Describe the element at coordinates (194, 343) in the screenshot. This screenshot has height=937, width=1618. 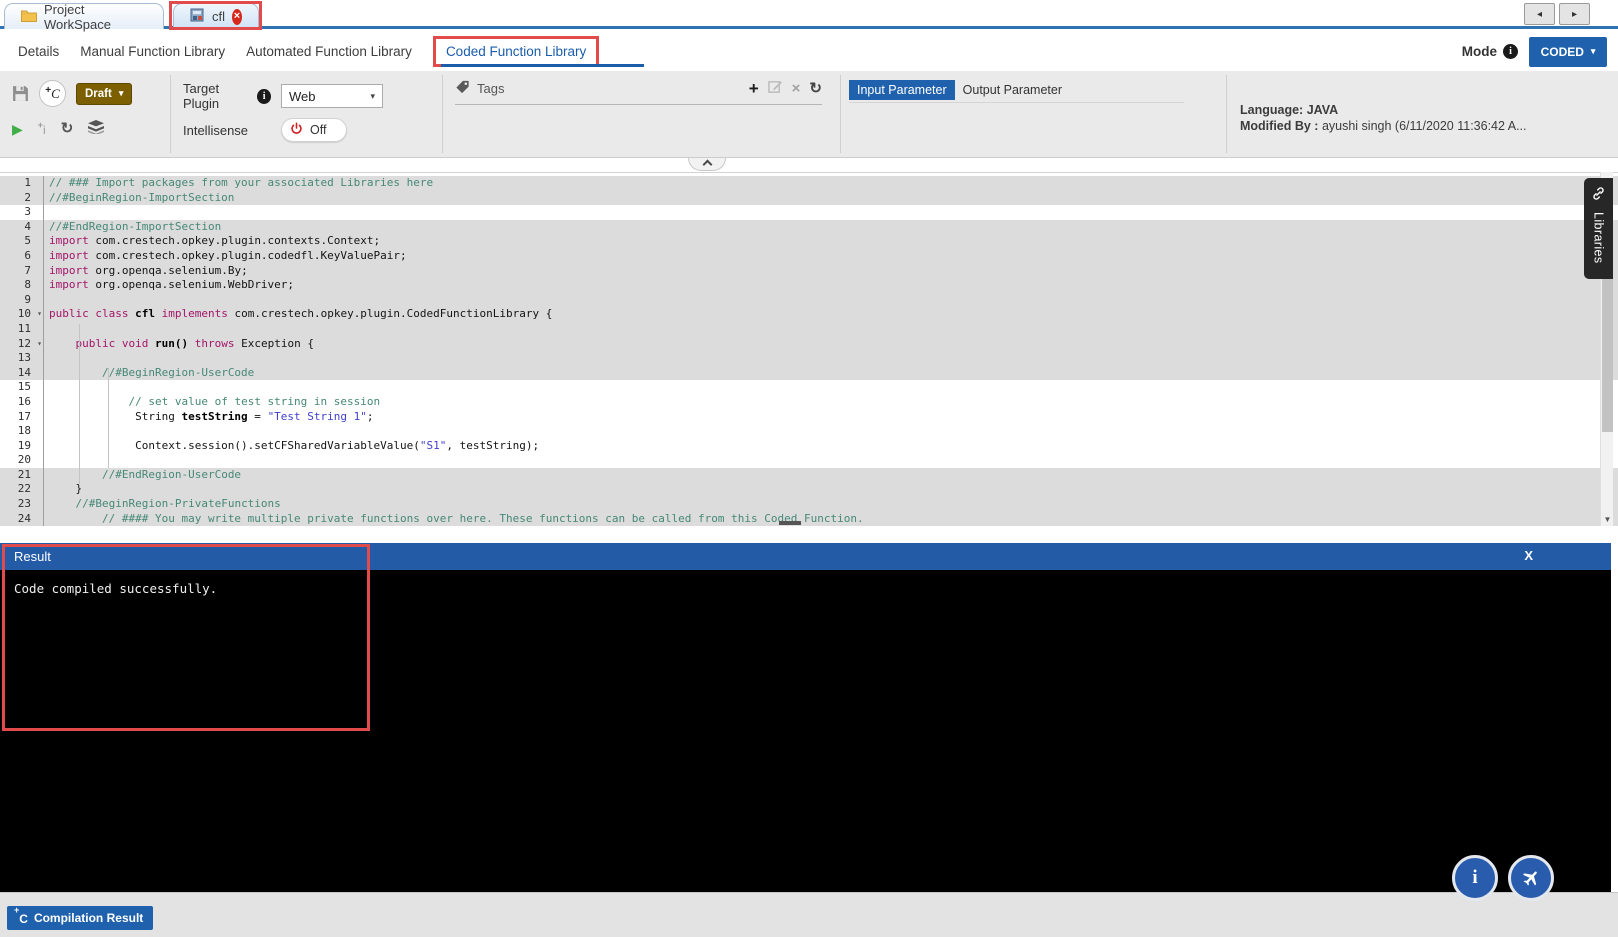
I see `code-text: public void run() throws Exception {` at that location.